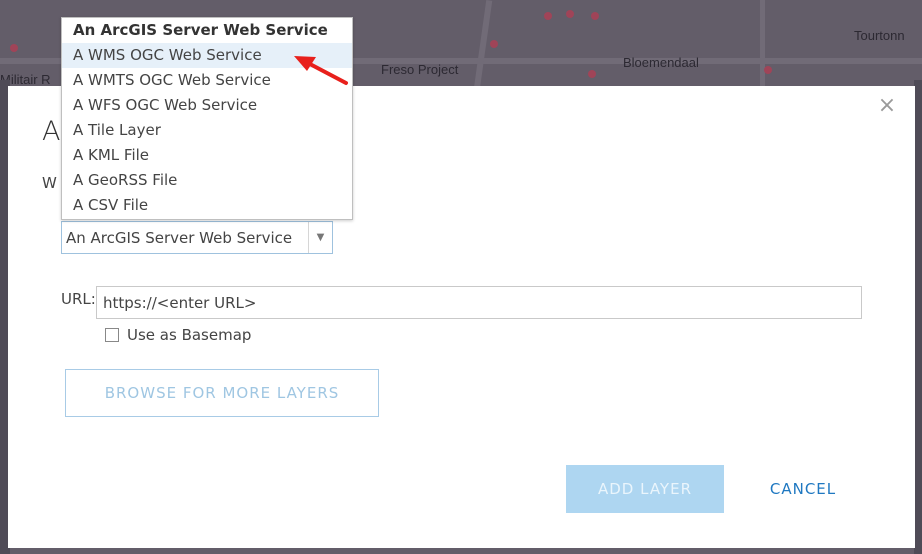 The image size is (922, 554). What do you see at coordinates (207, 155) in the screenshot?
I see `layer-type-option: A KML File` at bounding box center [207, 155].